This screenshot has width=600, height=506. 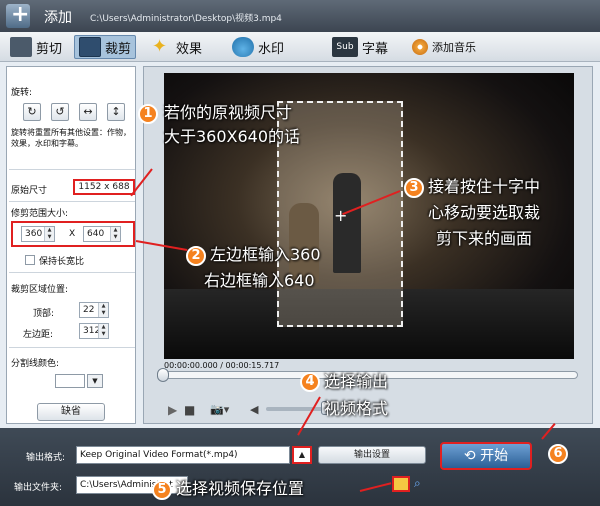 I want to click on timecode: 00:00:00.000 / 00:00:15.717, so click(x=222, y=365).